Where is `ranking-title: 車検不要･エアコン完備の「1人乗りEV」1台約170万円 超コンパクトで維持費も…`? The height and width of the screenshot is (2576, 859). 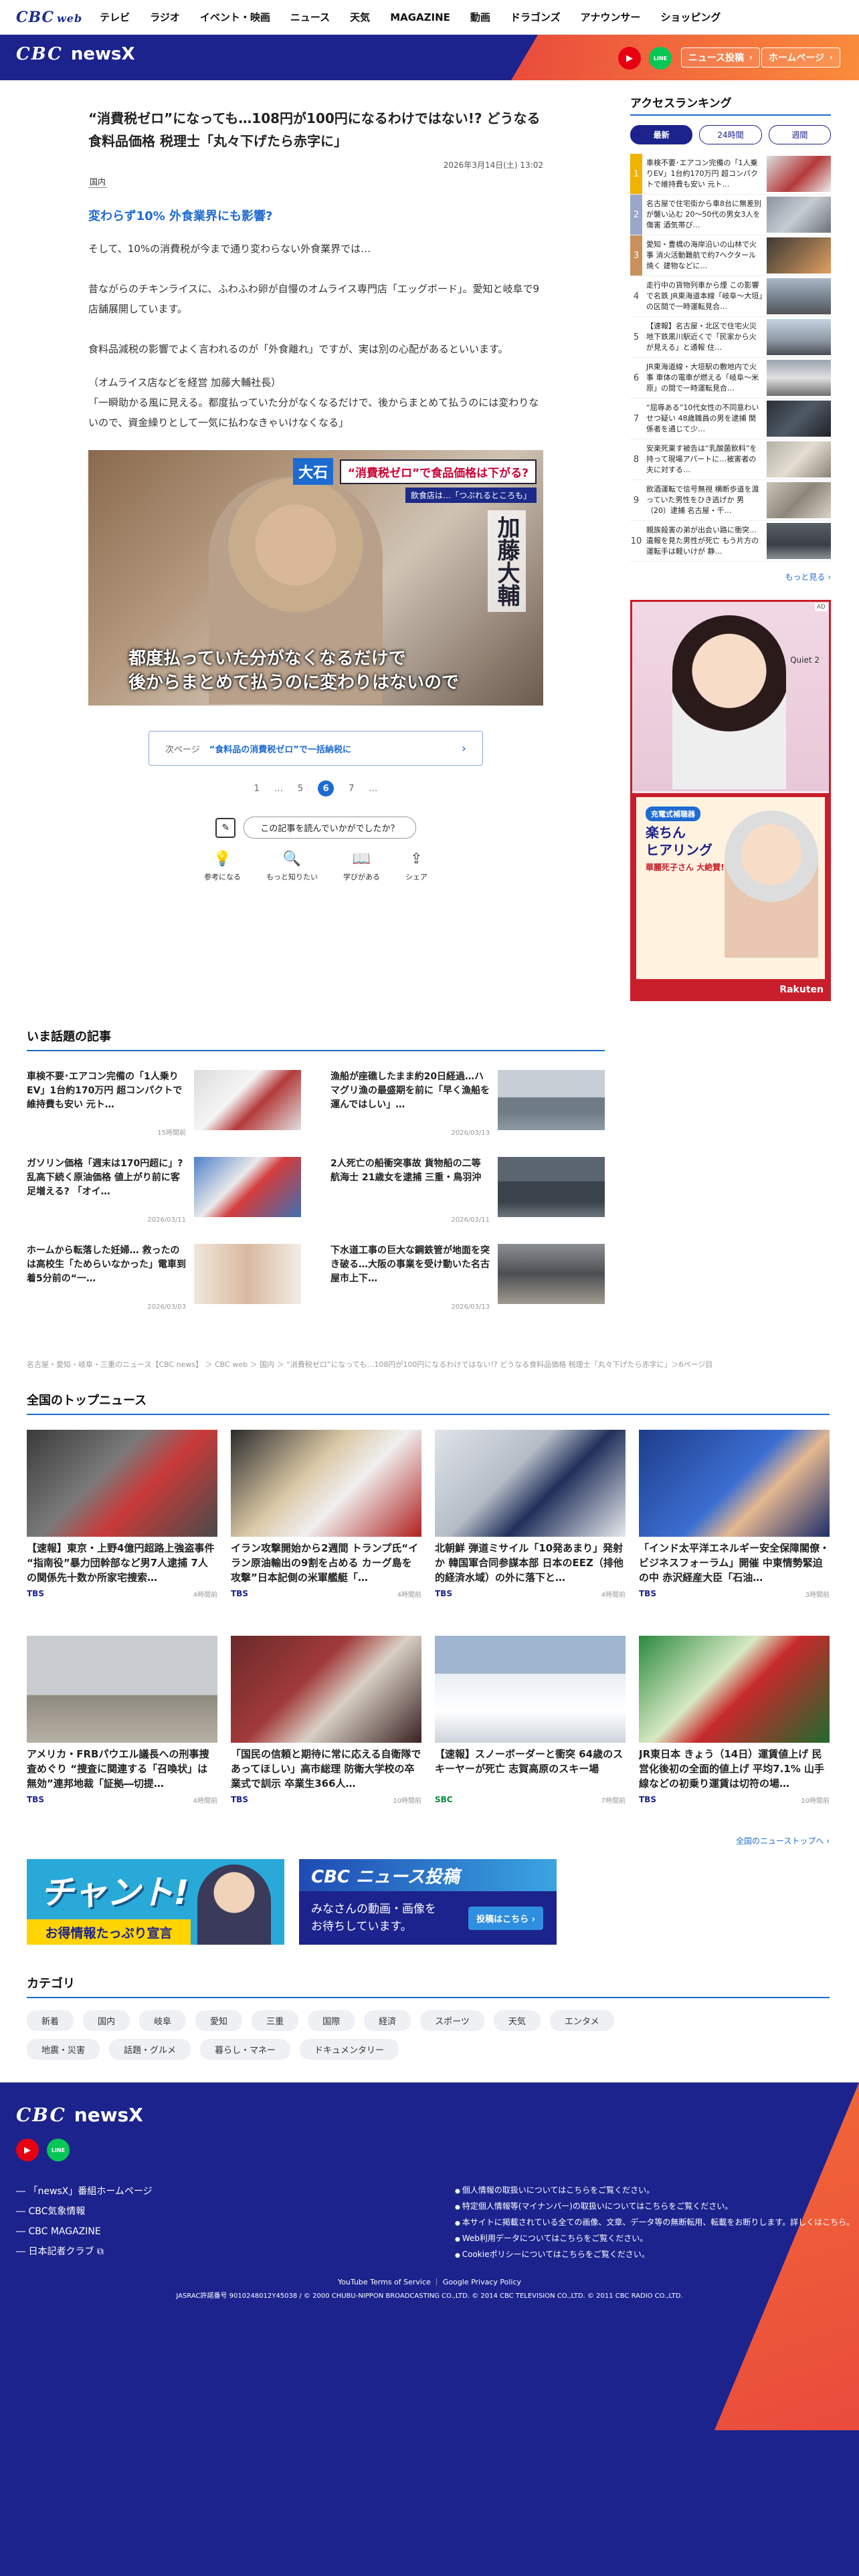 ranking-title: 車検不要･エアコン完備の「1人乗りEV」1台約170万円 超コンパクトで維持費も… is located at coordinates (702, 173).